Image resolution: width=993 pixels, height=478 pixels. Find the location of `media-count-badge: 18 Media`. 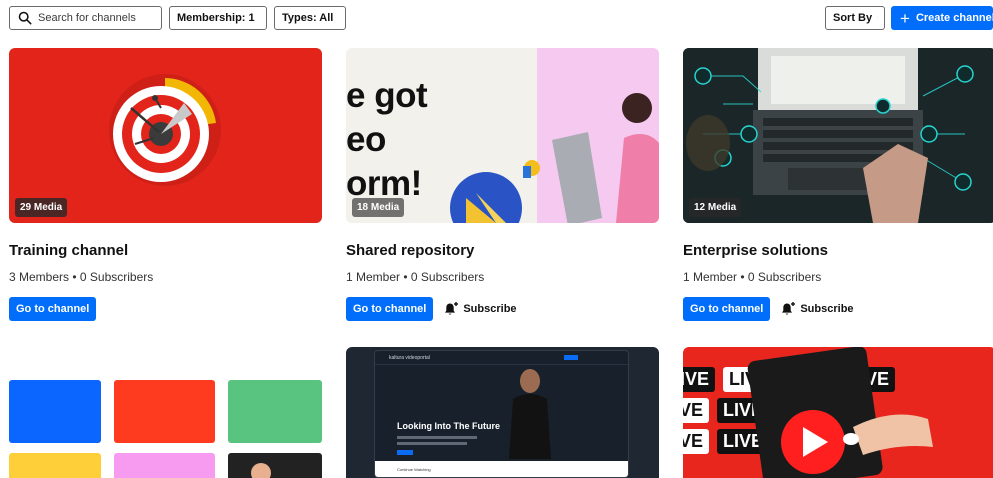

media-count-badge: 18 Media is located at coordinates (378, 207).